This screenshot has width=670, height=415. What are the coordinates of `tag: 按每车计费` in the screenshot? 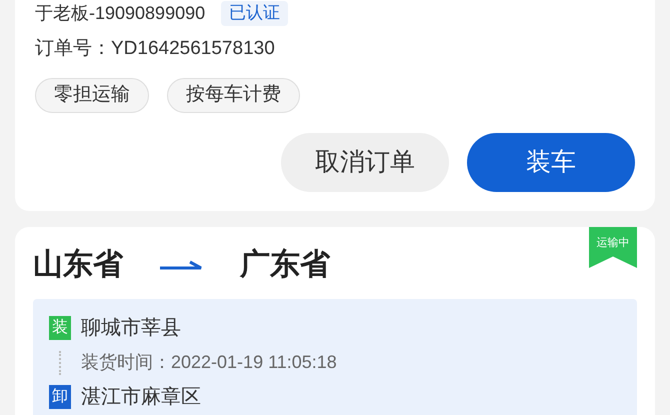 It's located at (233, 95).